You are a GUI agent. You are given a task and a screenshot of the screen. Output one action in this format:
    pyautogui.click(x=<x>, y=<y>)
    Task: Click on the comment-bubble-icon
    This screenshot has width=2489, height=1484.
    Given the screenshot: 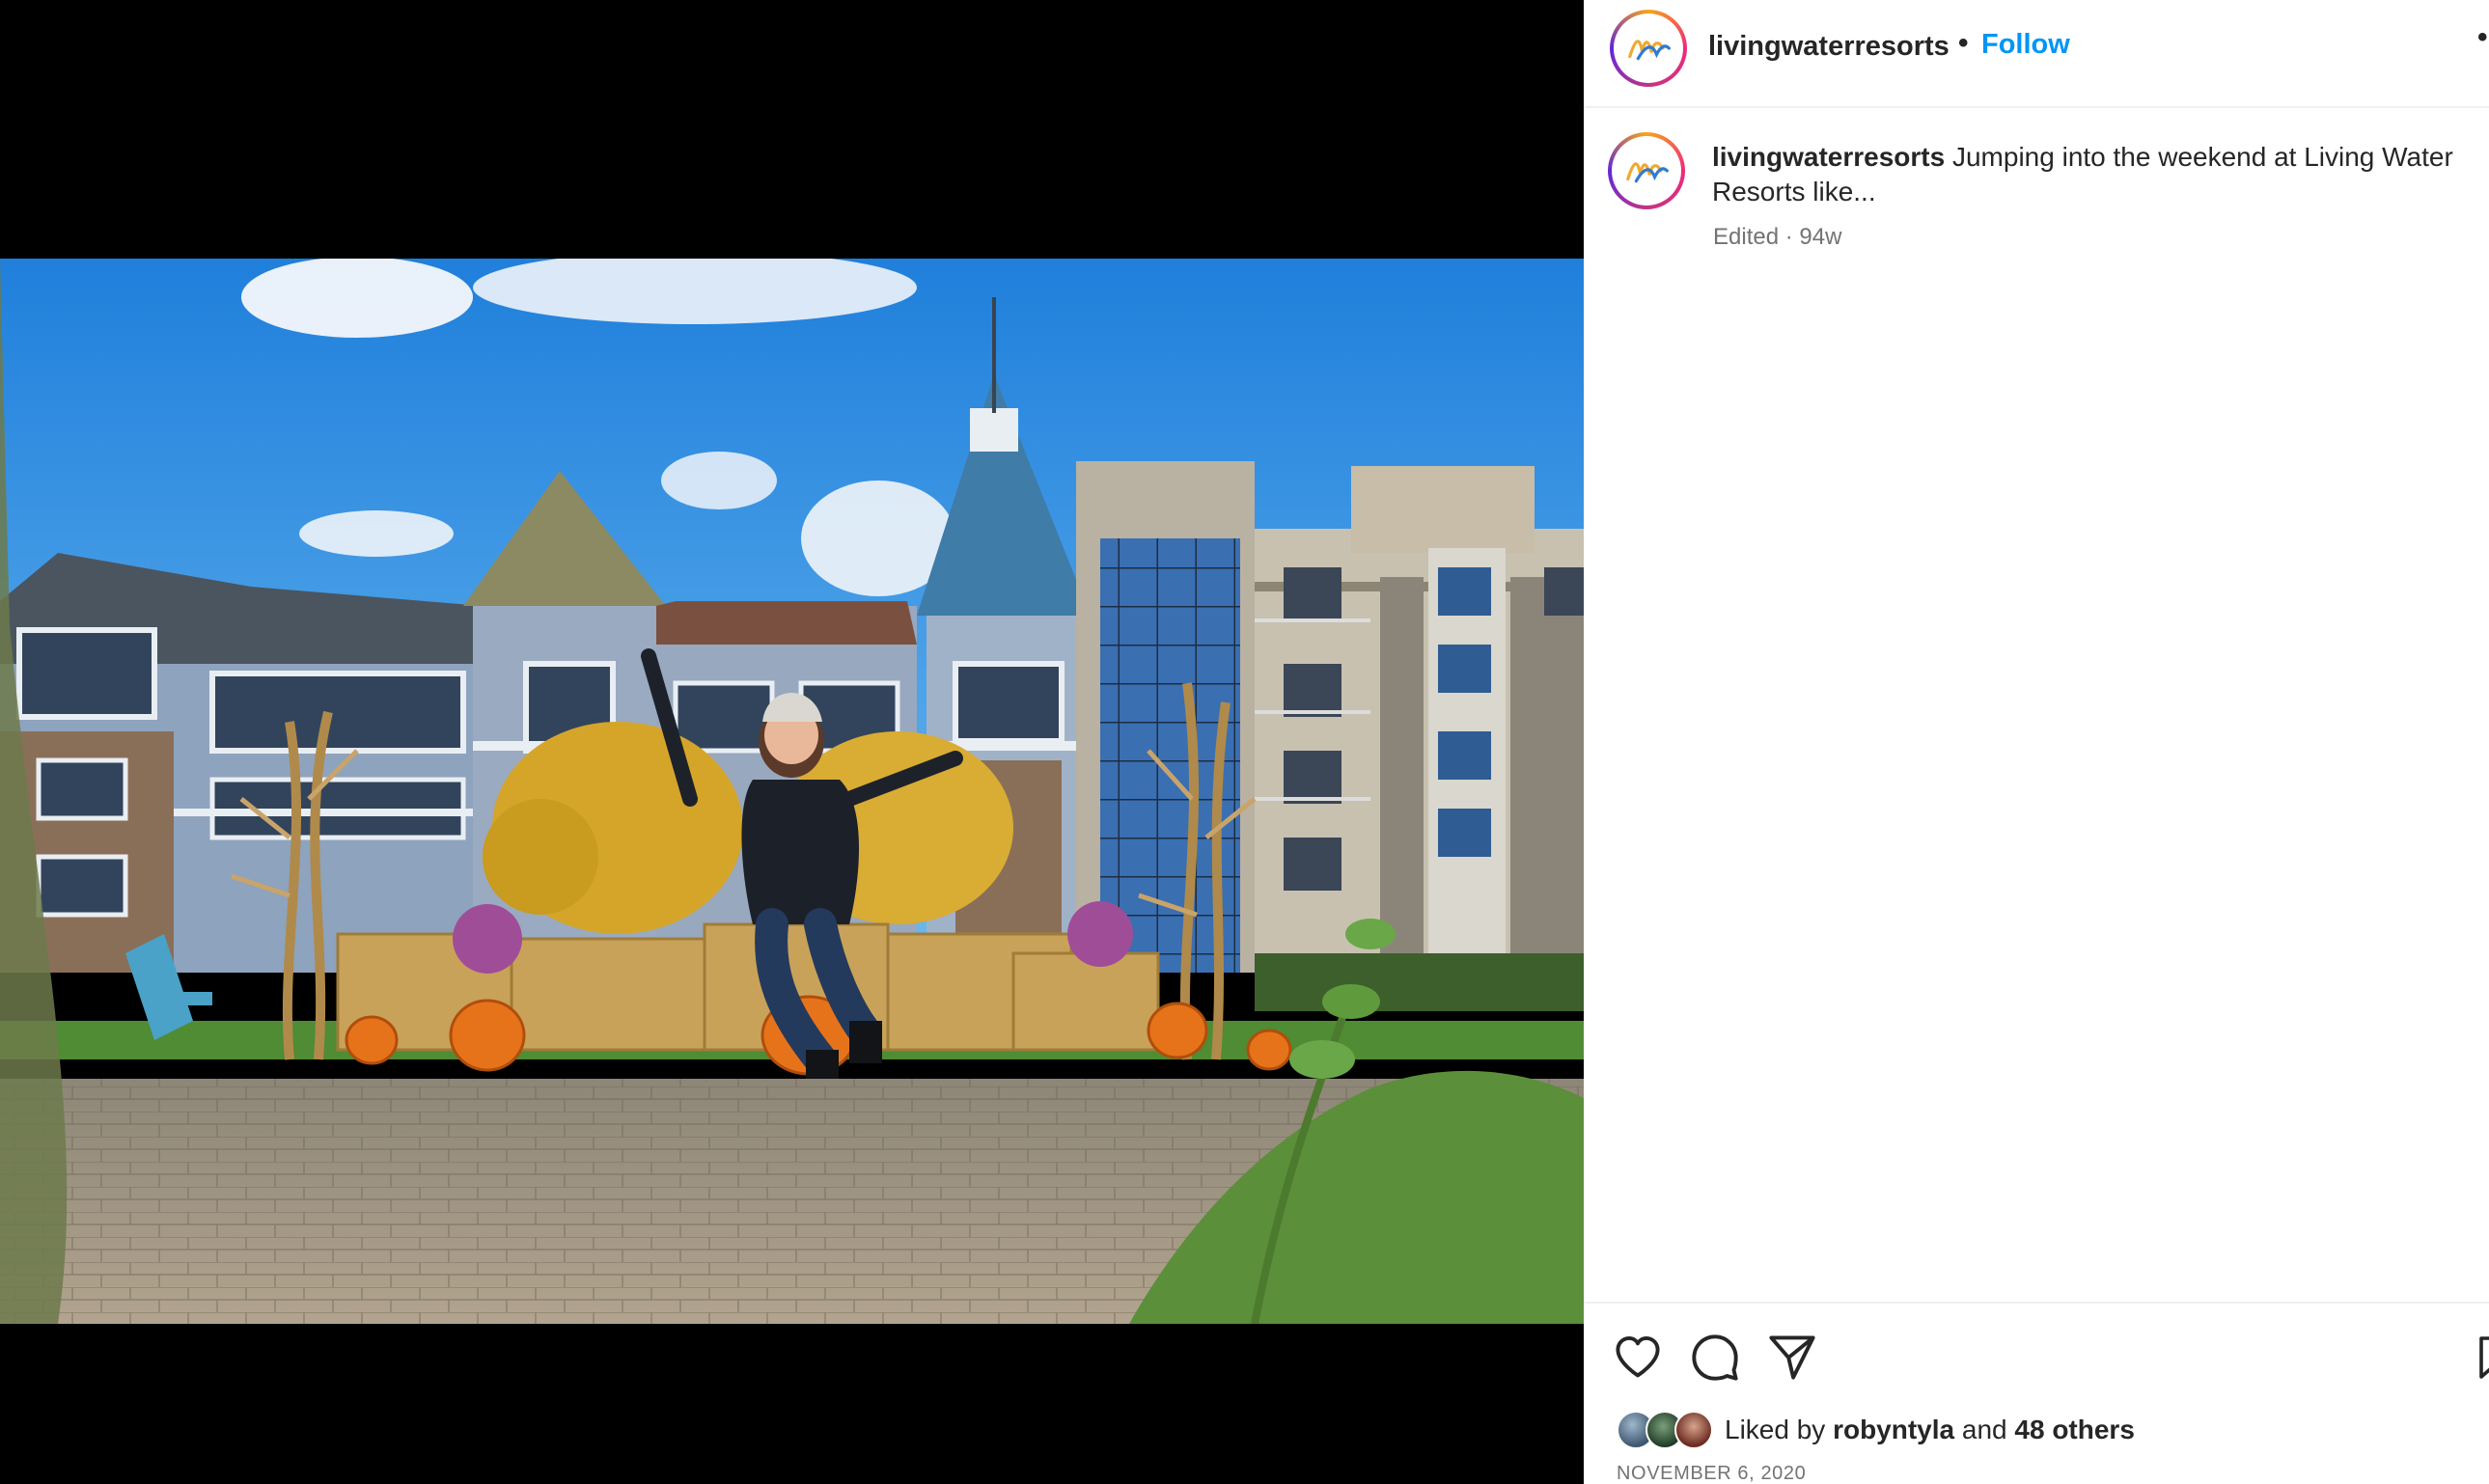 What is the action you would take?
    pyautogui.click(x=1715, y=1358)
    